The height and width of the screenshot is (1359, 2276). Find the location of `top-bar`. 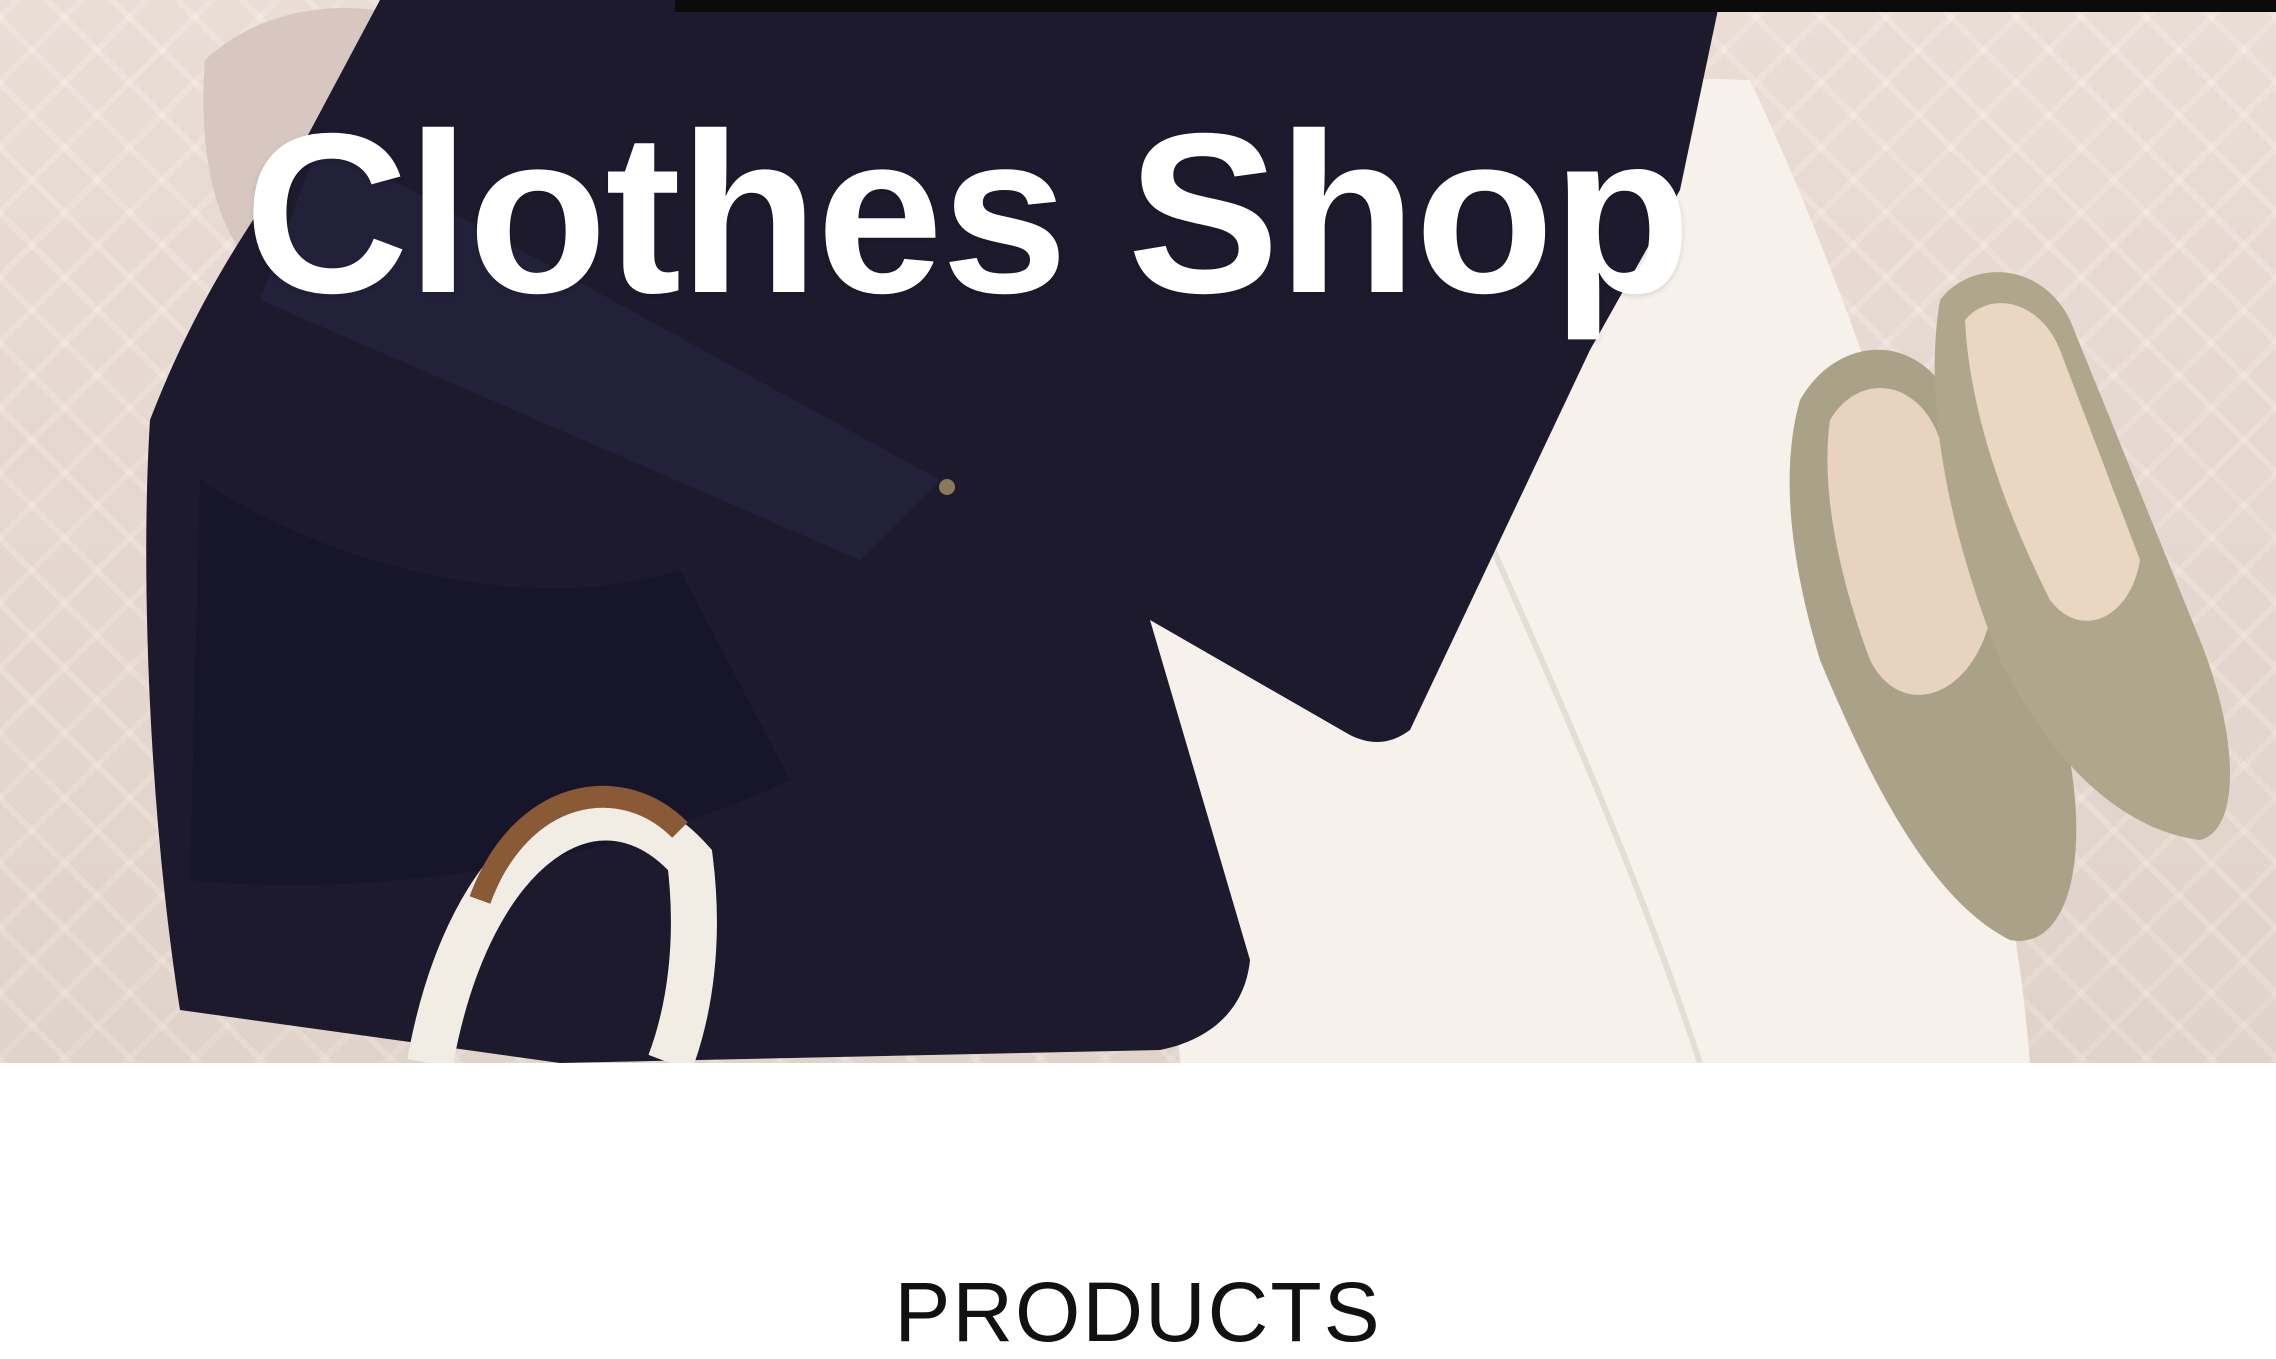

top-bar is located at coordinates (1475, 6).